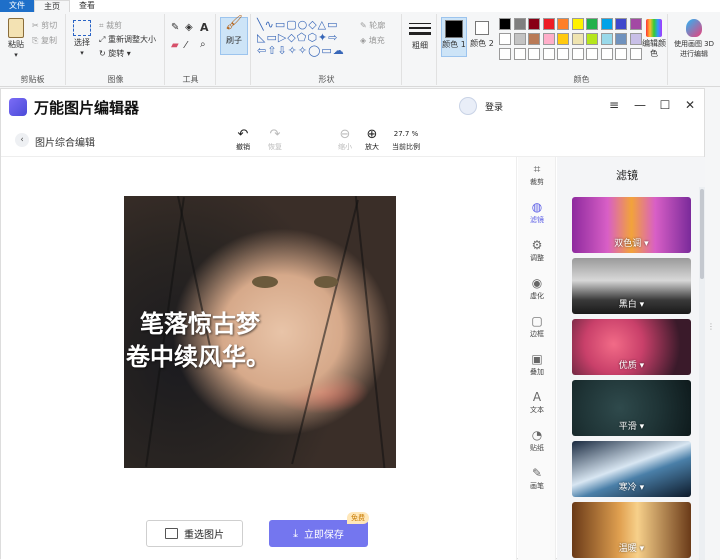  What do you see at coordinates (372, 25) in the screenshot?
I see `outline-button: ✎ 轮廓` at bounding box center [372, 25].